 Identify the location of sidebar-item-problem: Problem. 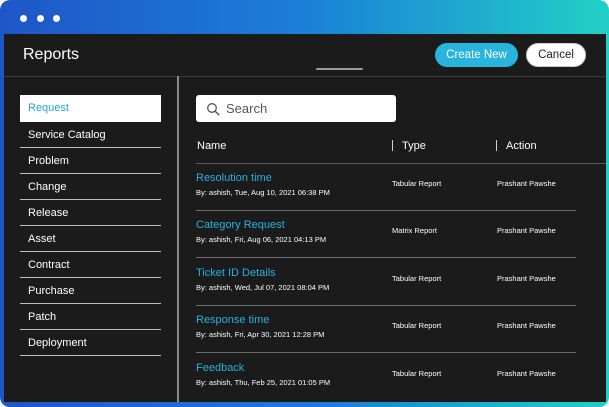
(90, 161).